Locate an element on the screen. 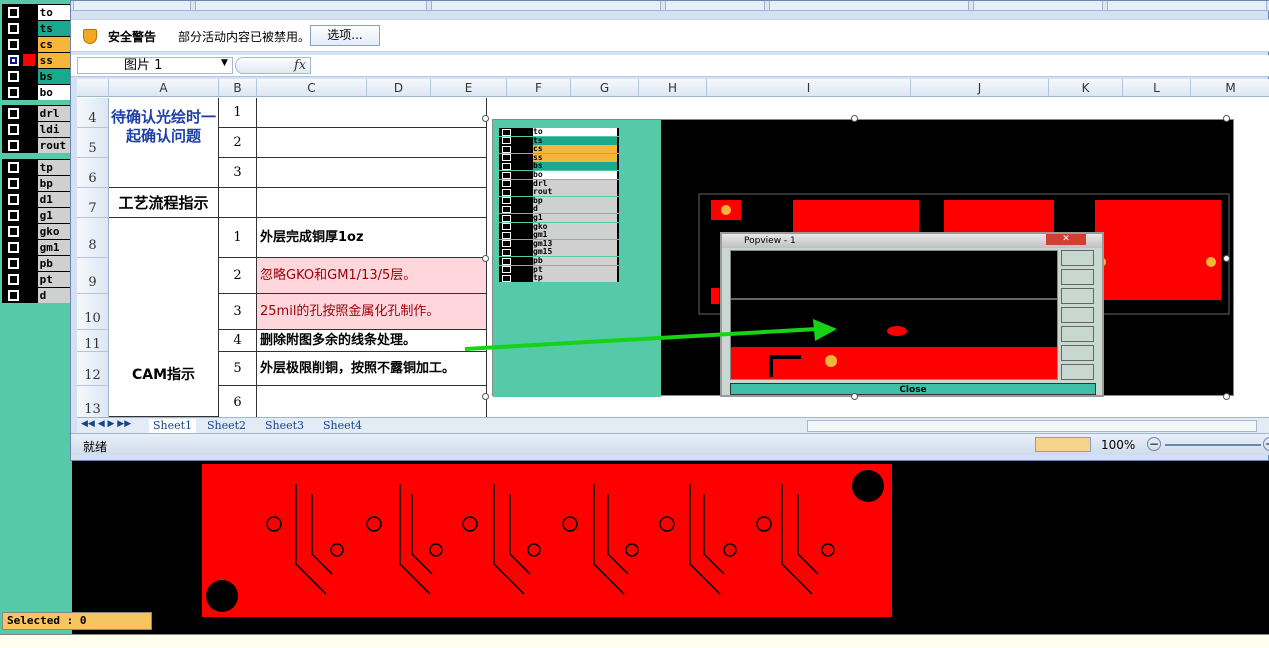  layer-name: pb is located at coordinates (53, 263).